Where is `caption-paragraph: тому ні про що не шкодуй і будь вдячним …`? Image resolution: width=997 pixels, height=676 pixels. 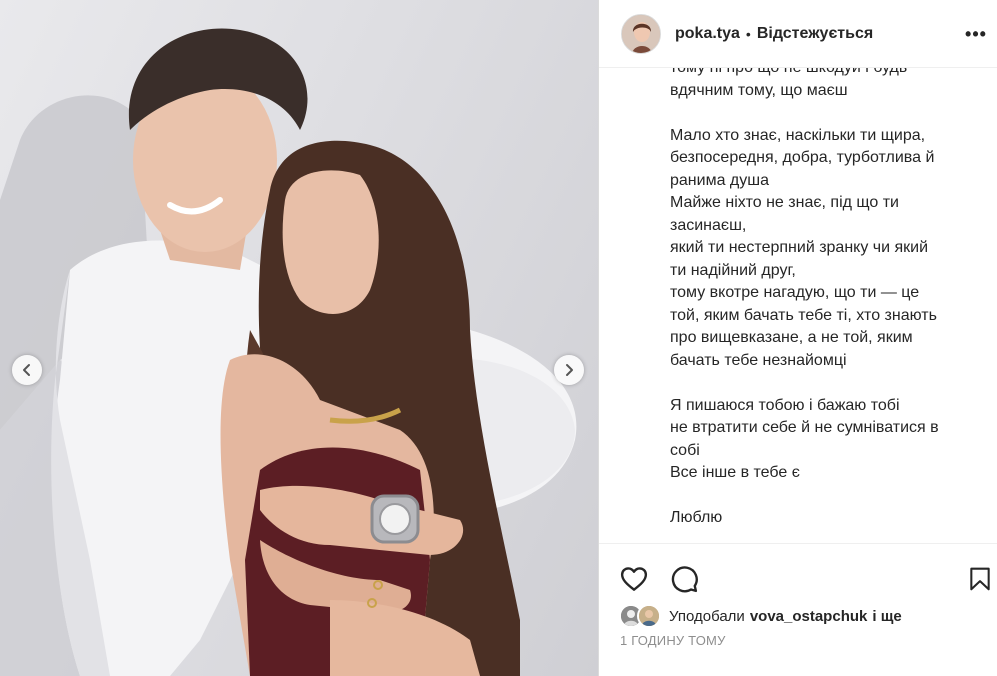 caption-paragraph: тому ні про що не шкодуй і будь вдячним … is located at coordinates (788, 83).